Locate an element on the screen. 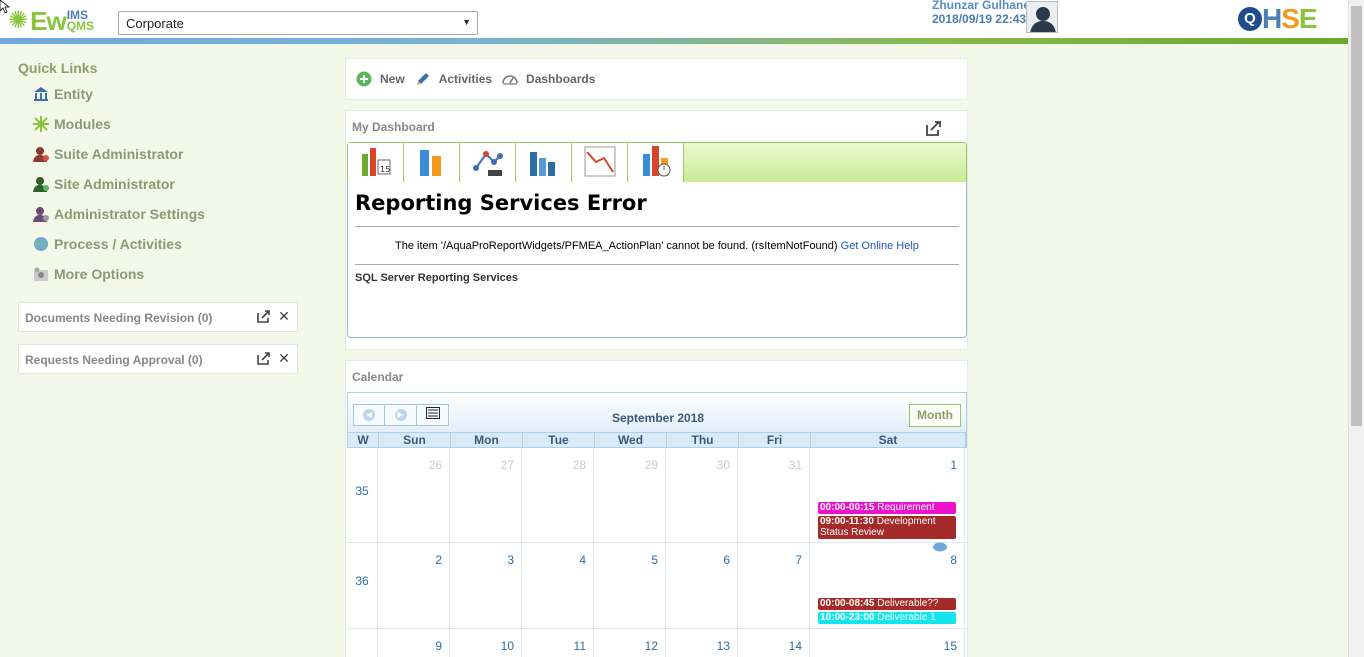 This screenshot has width=1364, height=657. tab-column-chart is located at coordinates (544, 163).